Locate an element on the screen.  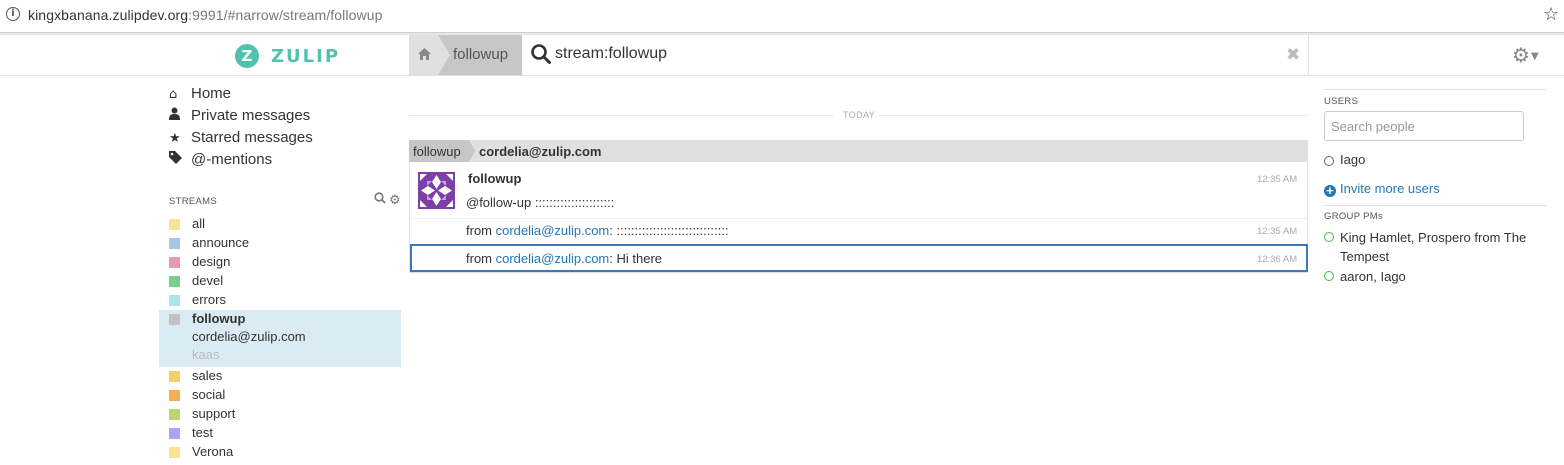
nav-starred-messages-label: Starred messages is located at coordinates (252, 137).